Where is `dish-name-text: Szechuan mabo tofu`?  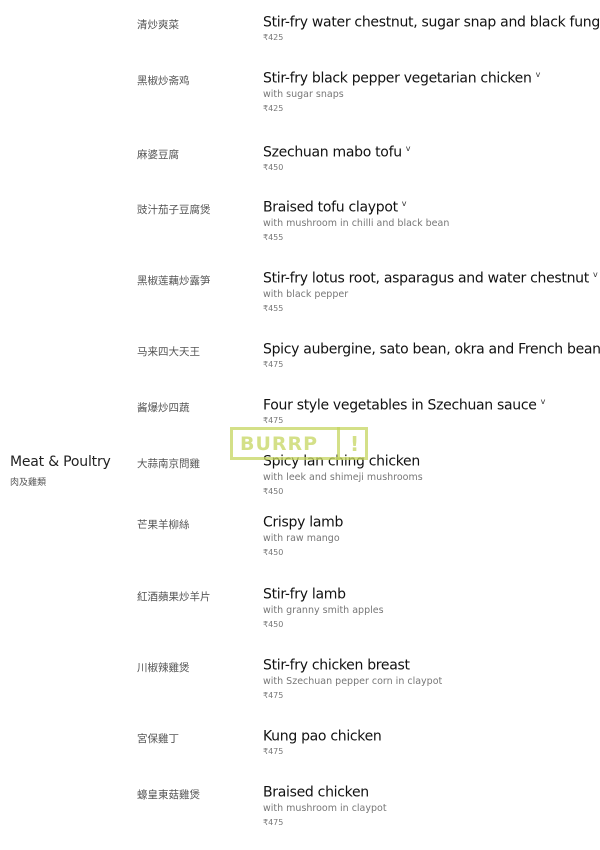 dish-name-text: Szechuan mabo tofu is located at coordinates (332, 152).